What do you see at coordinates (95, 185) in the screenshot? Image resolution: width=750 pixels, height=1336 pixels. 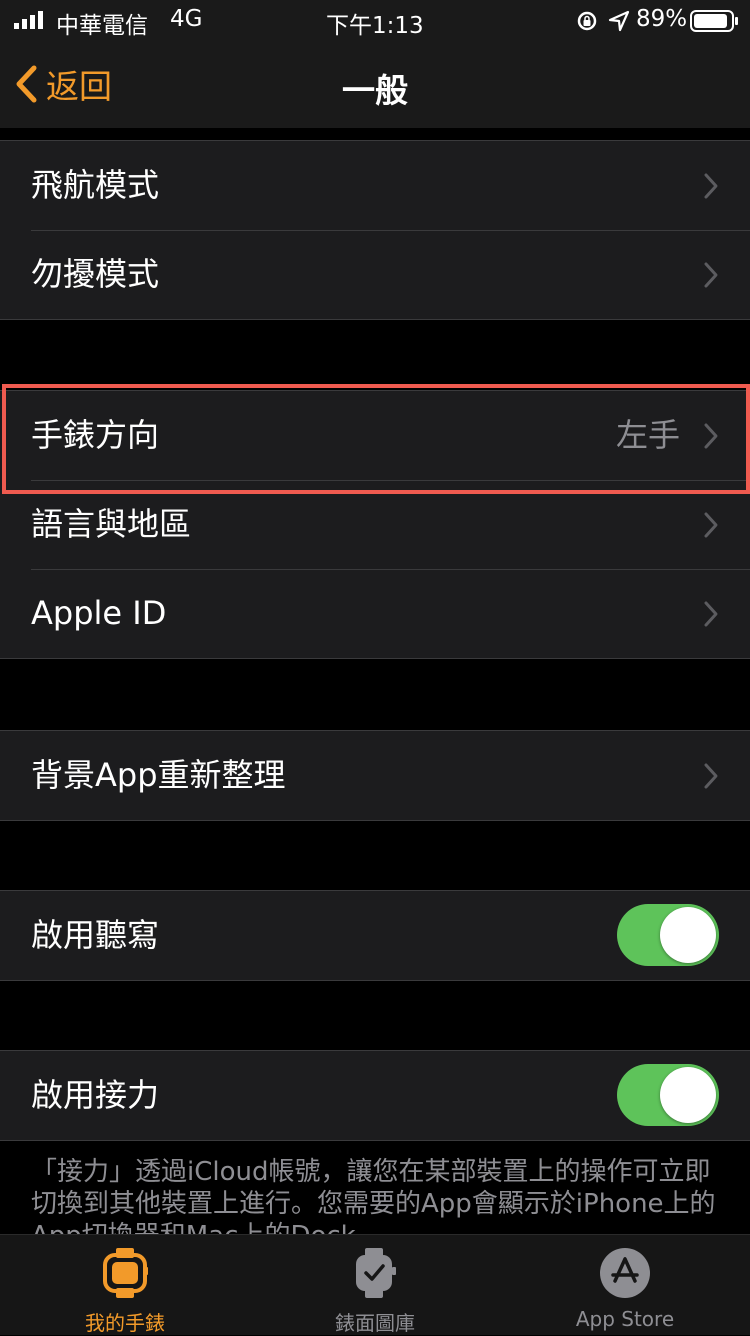 I see `row-label: 飛航模式` at bounding box center [95, 185].